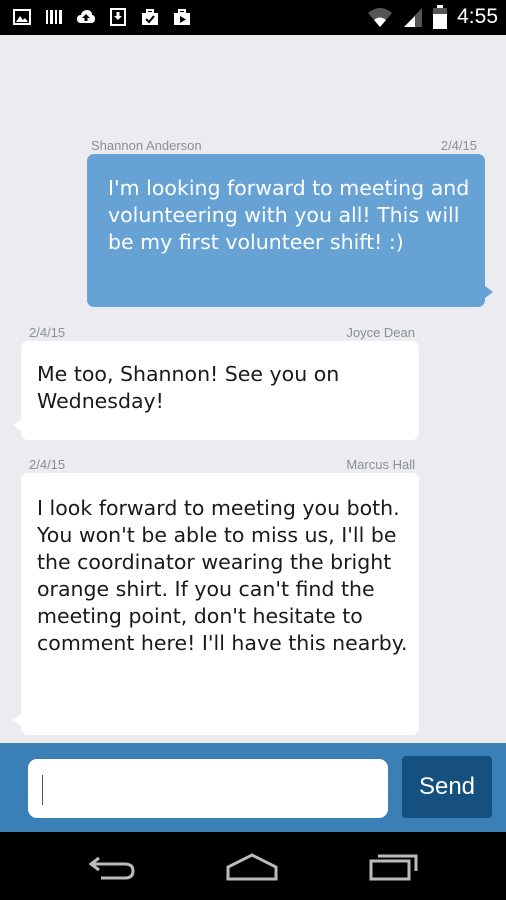 The image size is (506, 900). What do you see at coordinates (440, 17) in the screenshot?
I see `battery-icon` at bounding box center [440, 17].